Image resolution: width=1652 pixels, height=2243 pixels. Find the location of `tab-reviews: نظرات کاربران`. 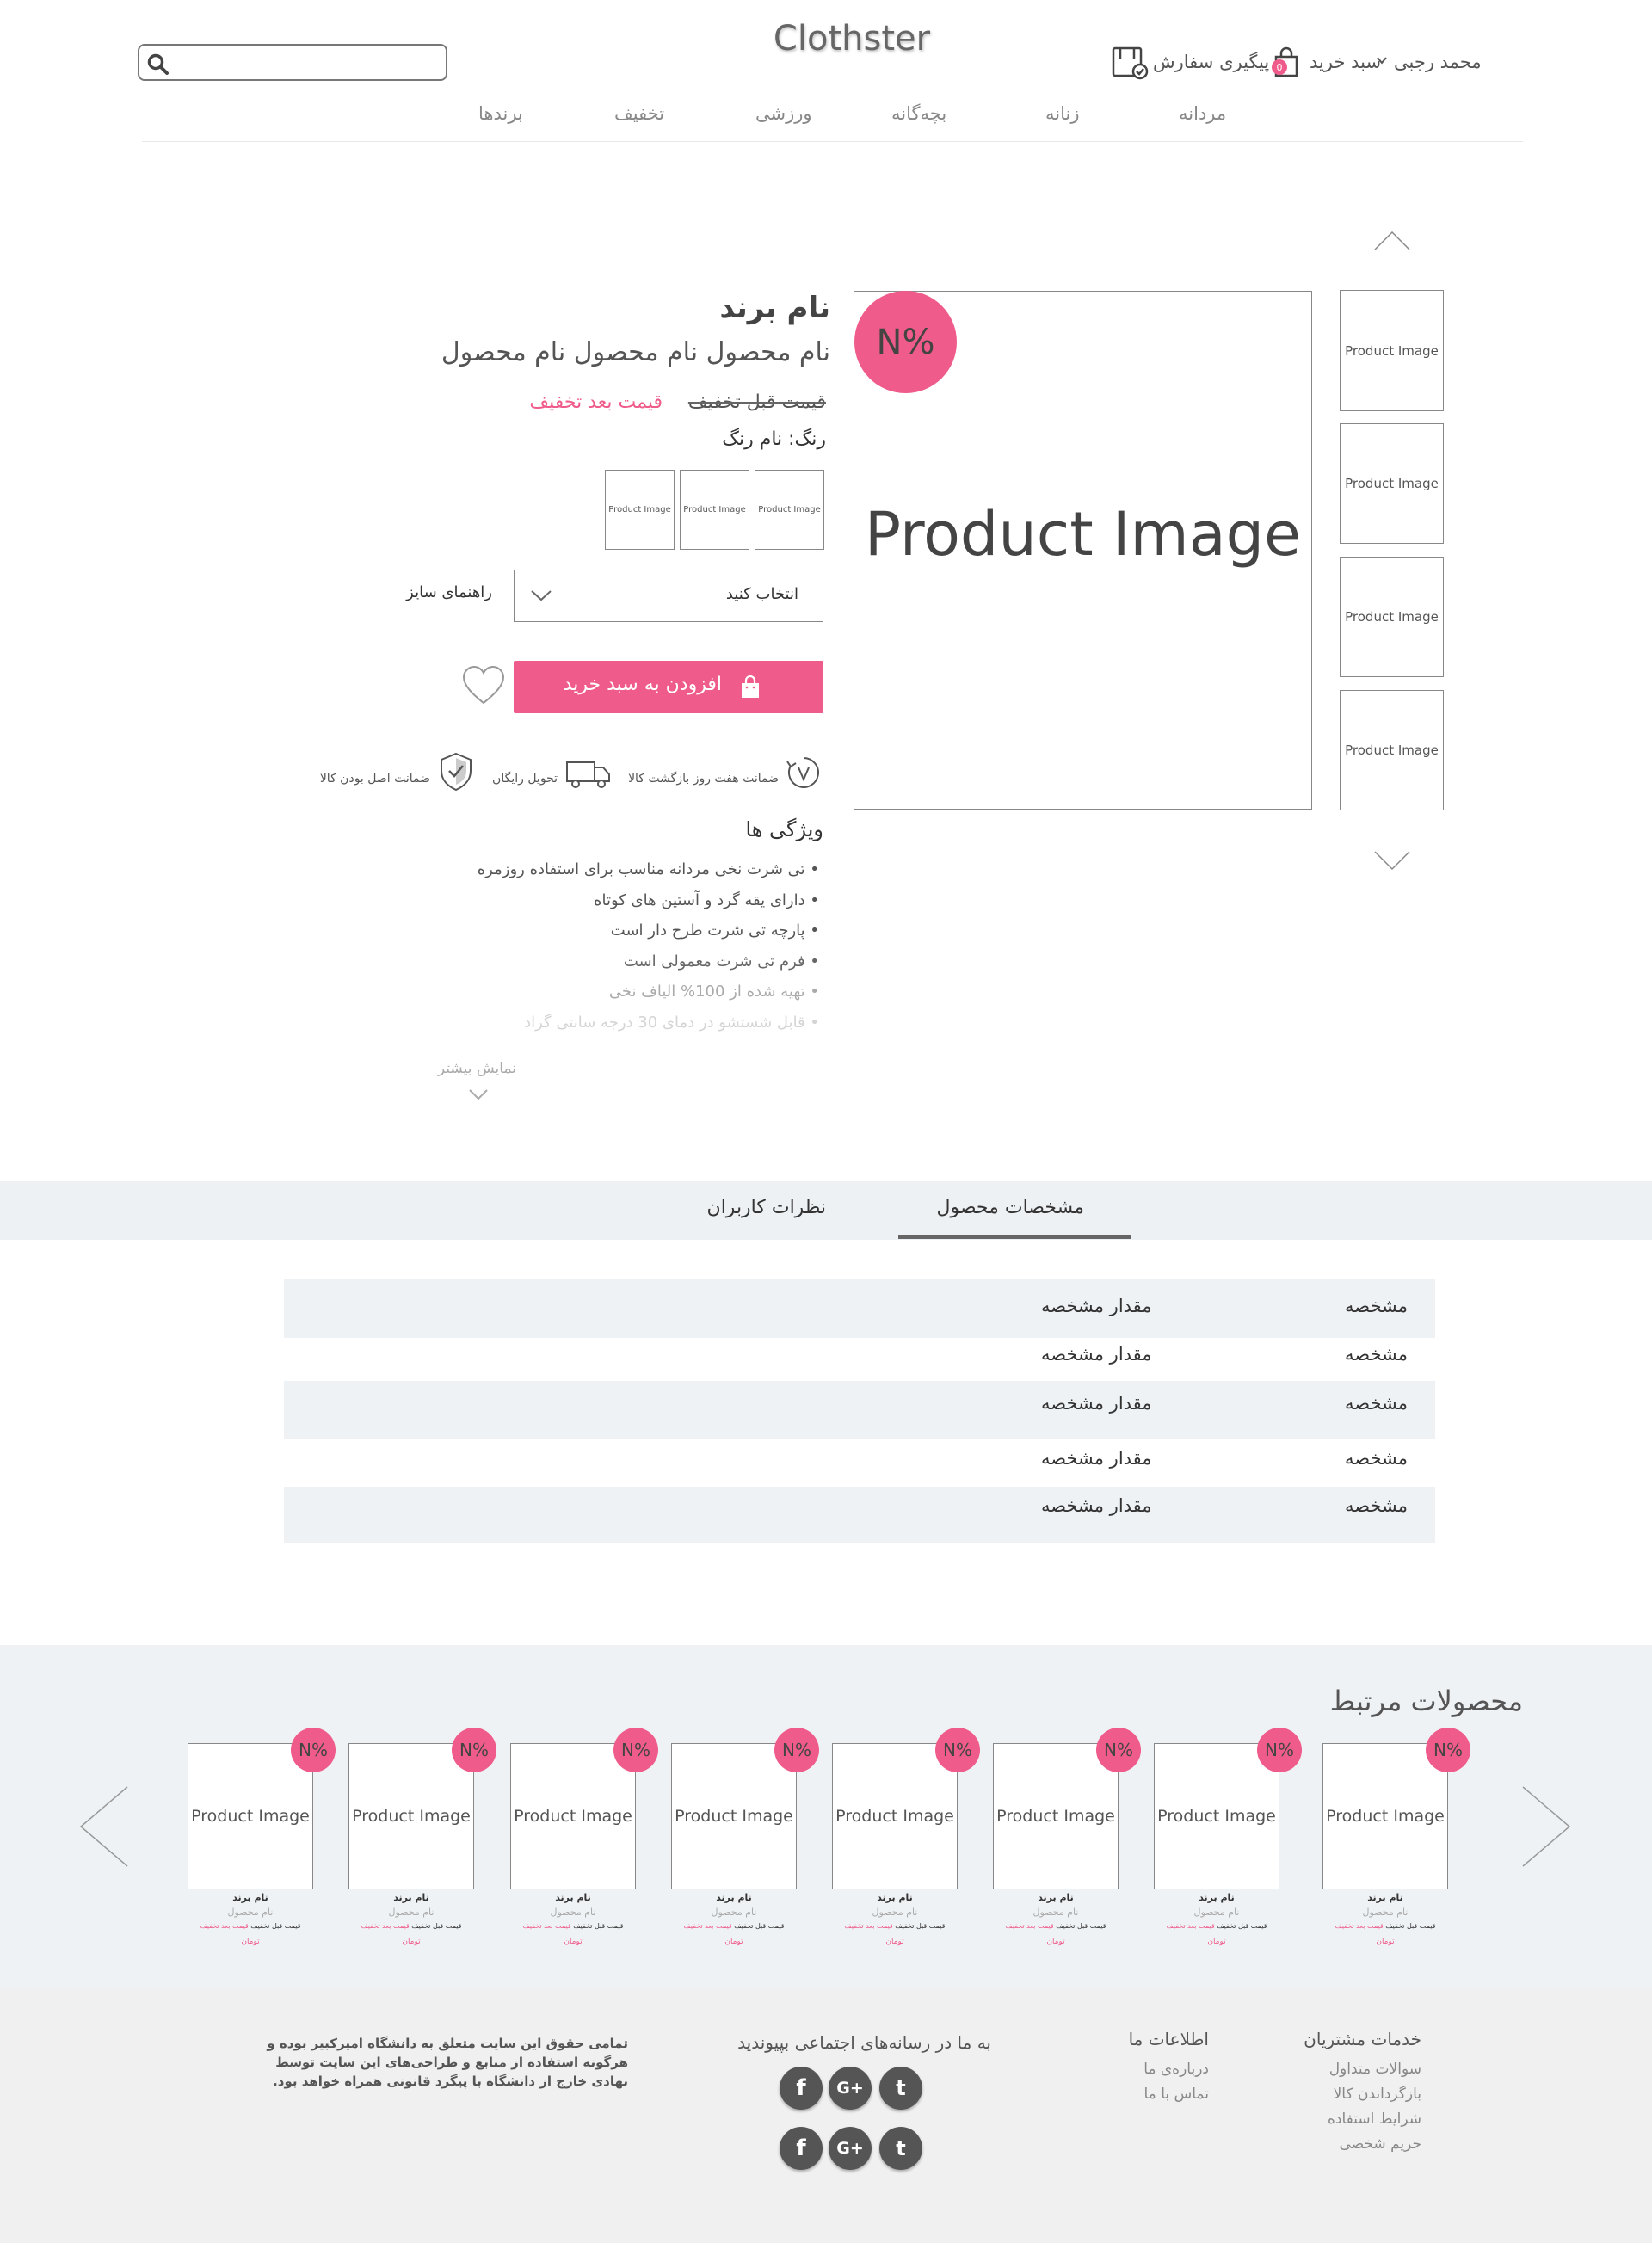

tab-reviews: نظرات کاربران is located at coordinates (766, 1207).